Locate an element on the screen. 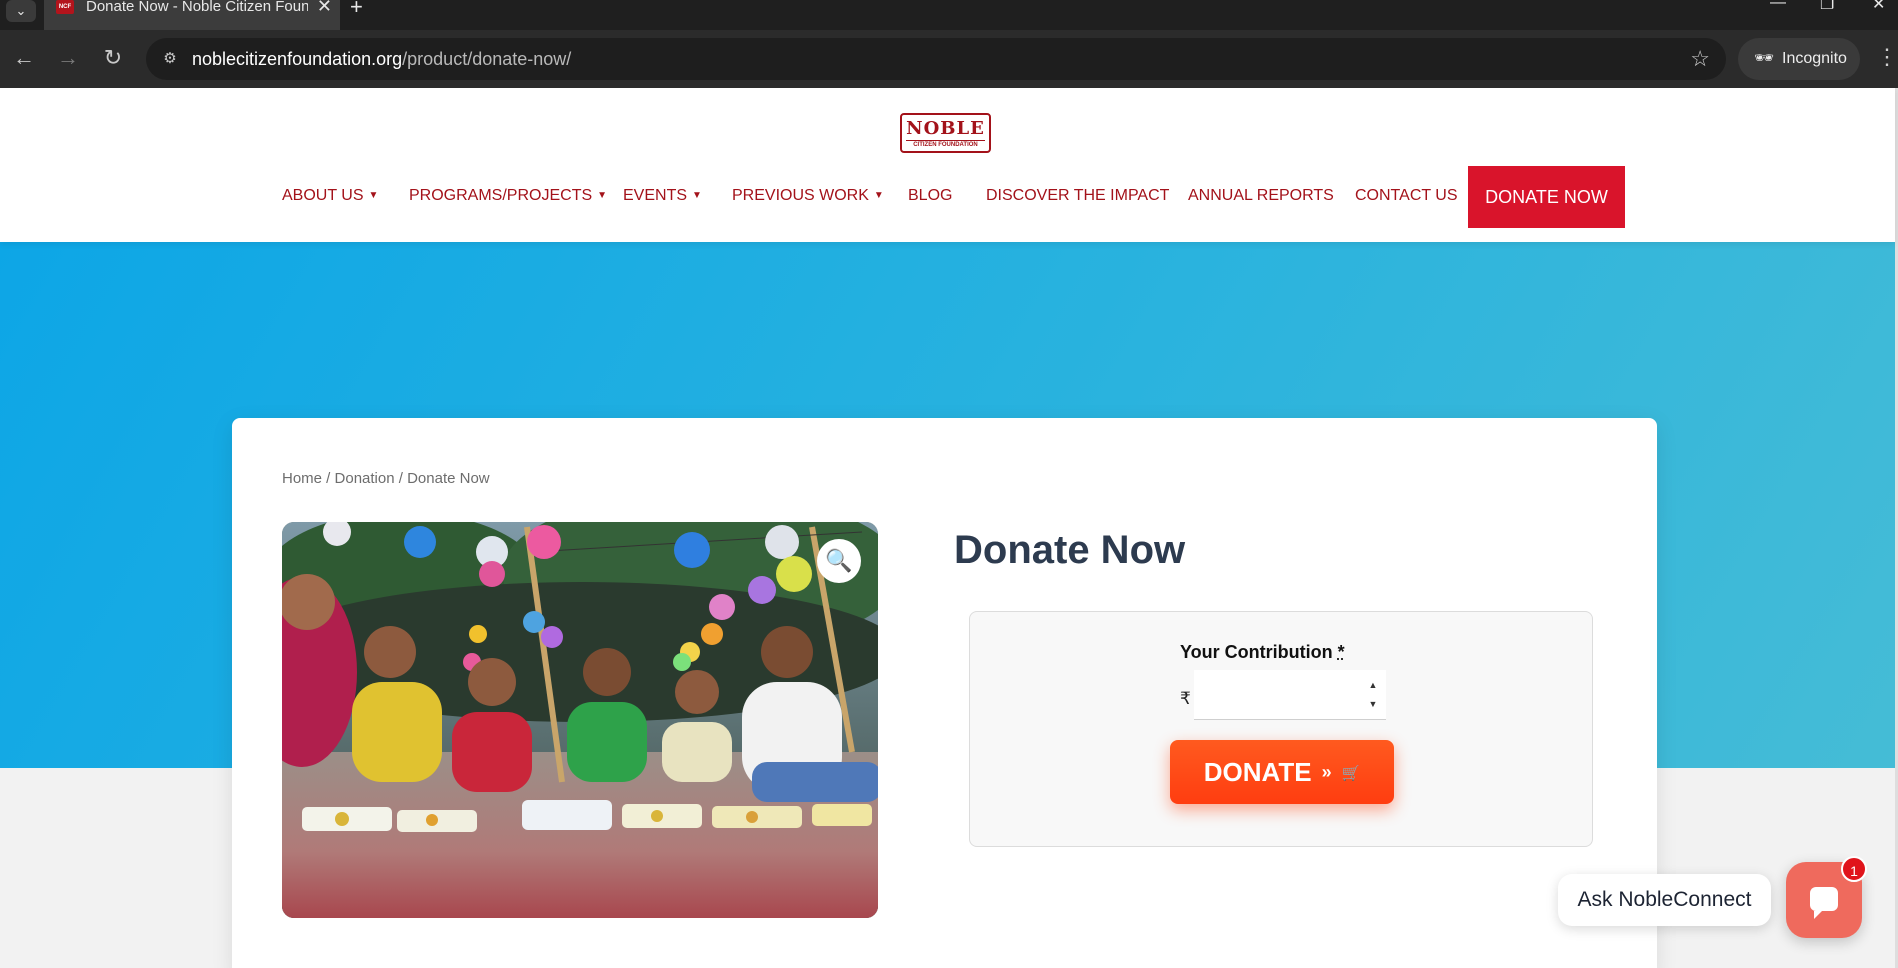 Image resolution: width=1898 pixels, height=968 pixels. site-favicon-icon: NCF is located at coordinates (65, 7).